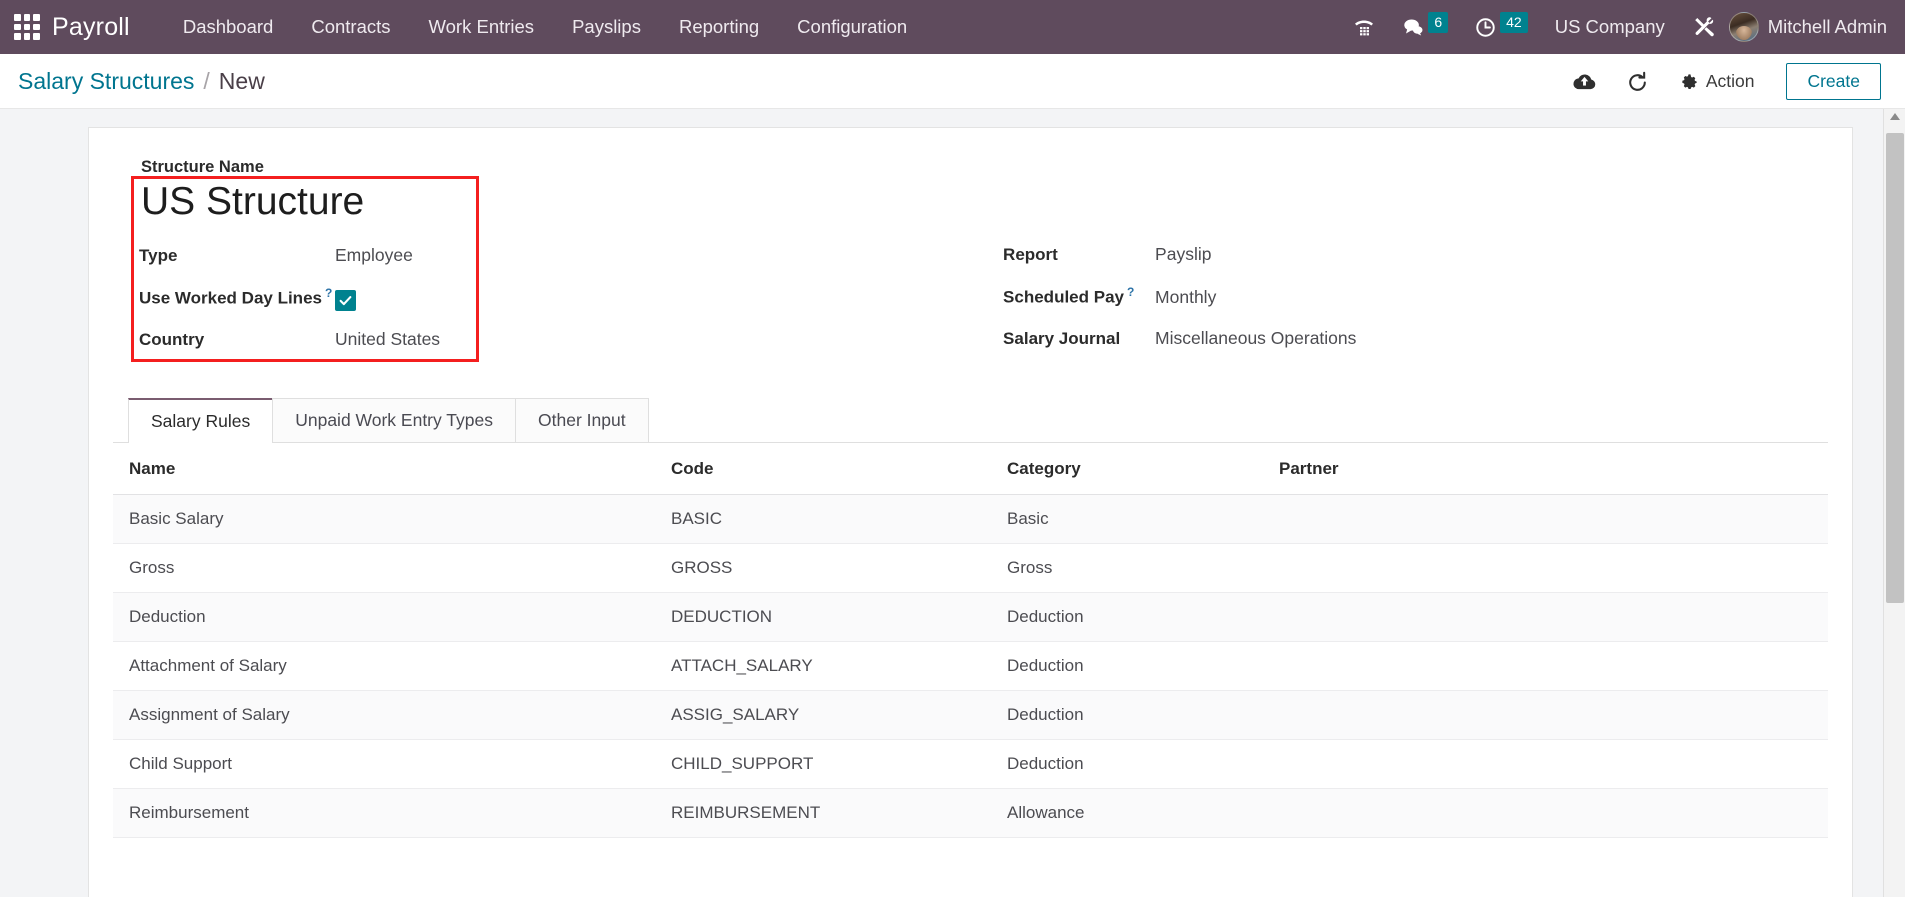 This screenshot has width=1905, height=897. I want to click on nav-item-dashboard: Dashboard, so click(228, 27).